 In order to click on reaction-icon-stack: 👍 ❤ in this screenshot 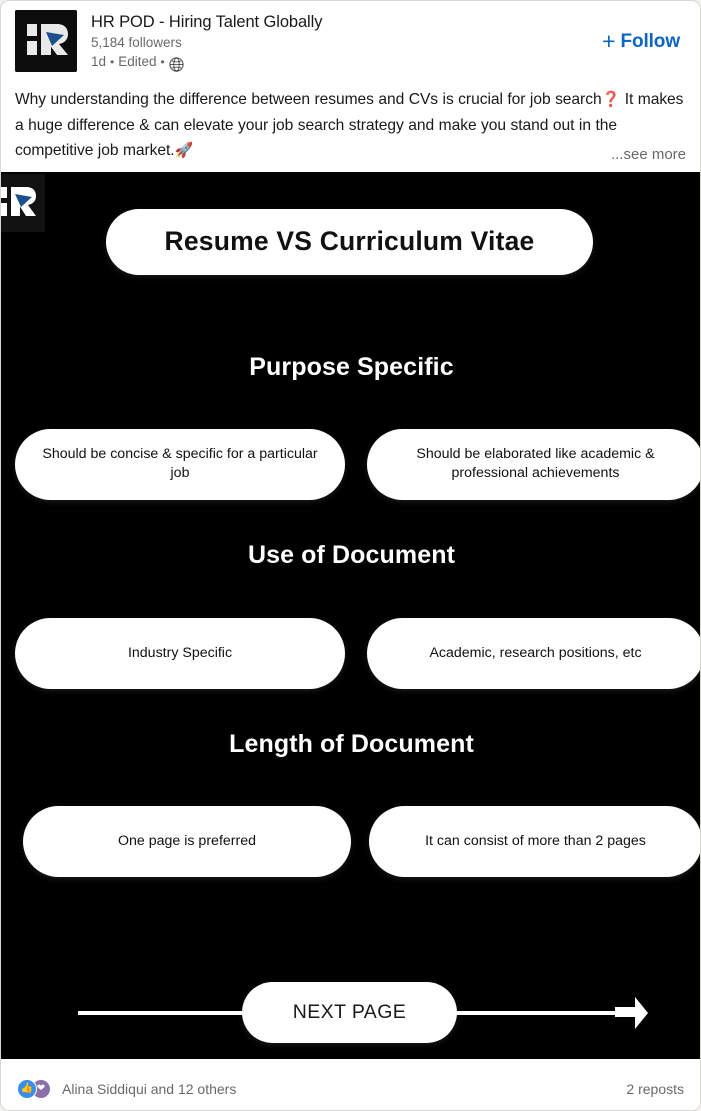, I will do `click(36, 1088)`.